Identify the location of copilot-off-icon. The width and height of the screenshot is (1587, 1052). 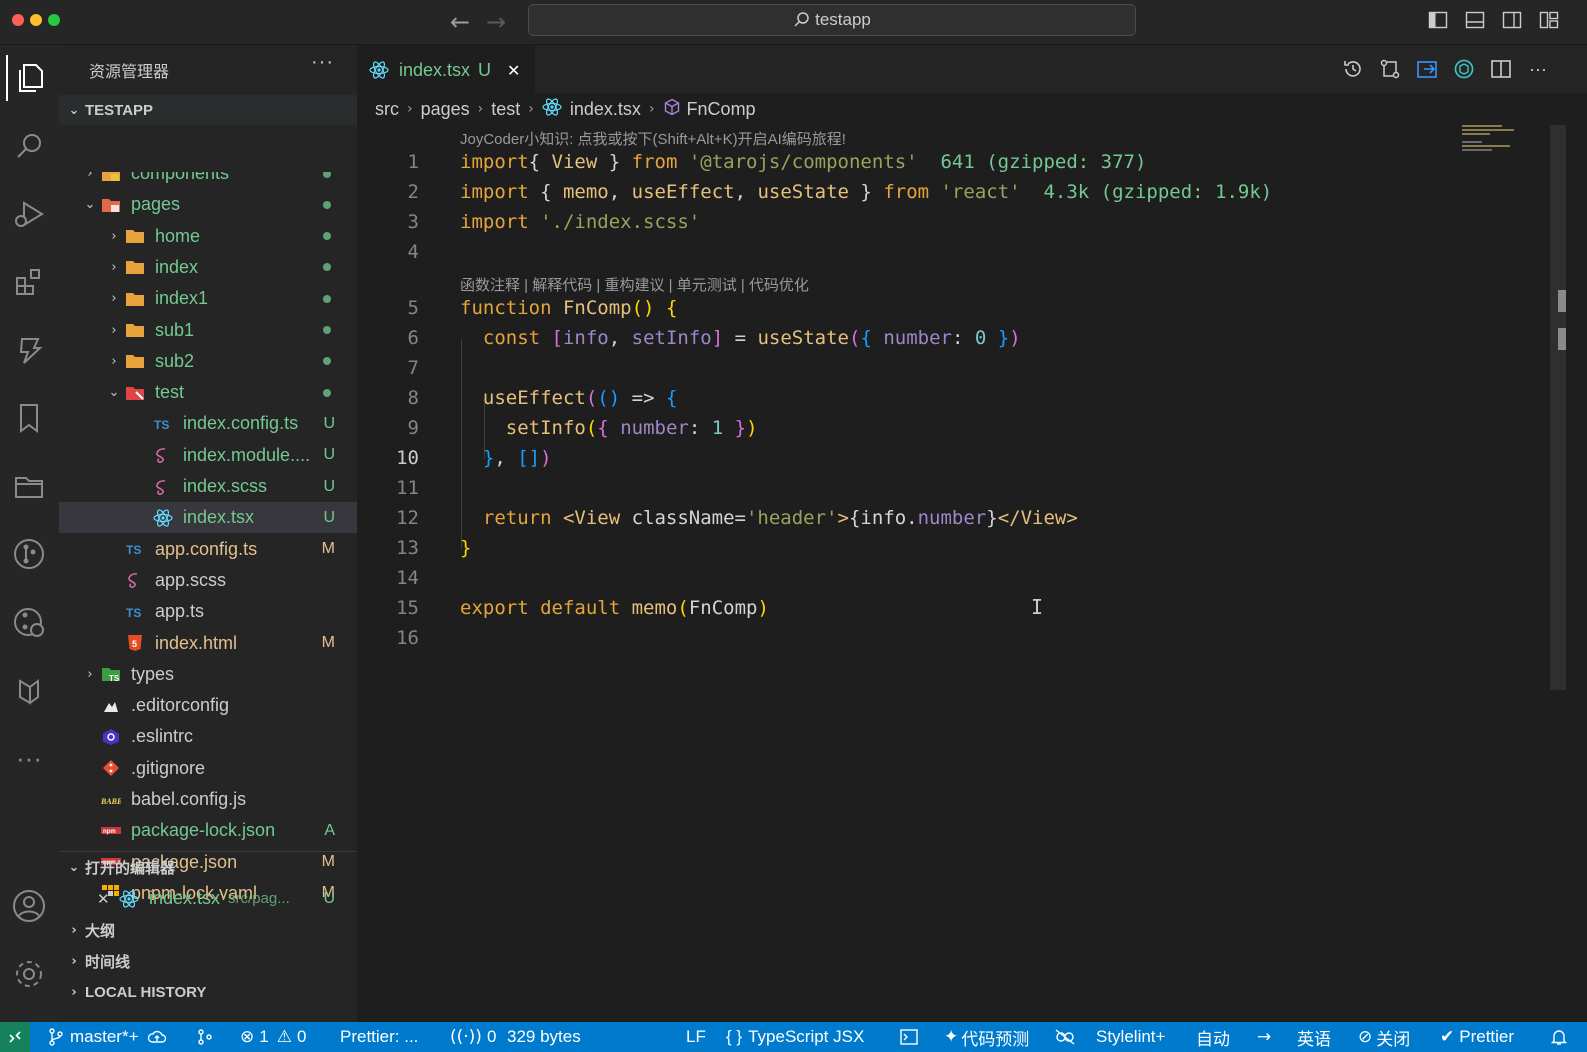
(1065, 1037).